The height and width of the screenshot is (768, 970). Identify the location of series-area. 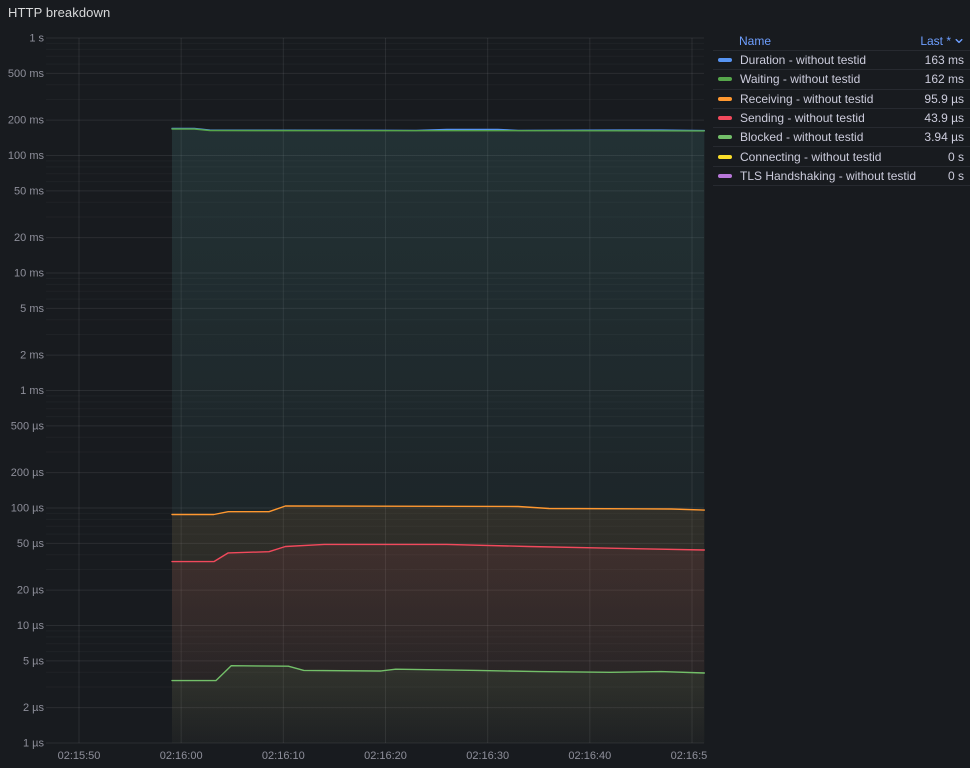
(438, 704).